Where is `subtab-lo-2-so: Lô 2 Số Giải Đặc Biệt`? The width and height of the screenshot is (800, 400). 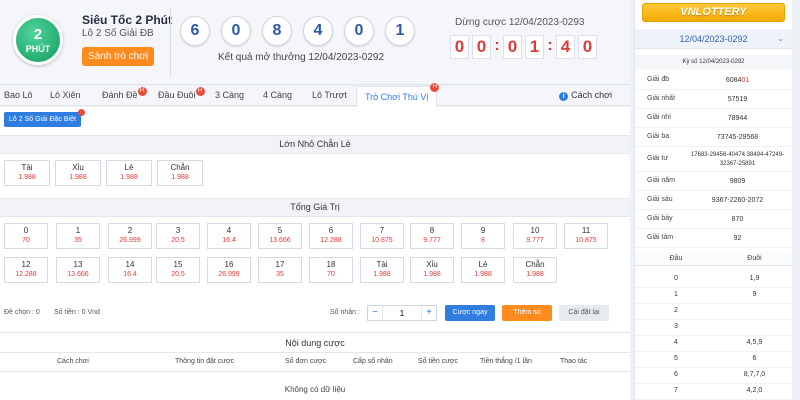 subtab-lo-2-so: Lô 2 Số Giải Đặc Biệt is located at coordinates (44, 118).